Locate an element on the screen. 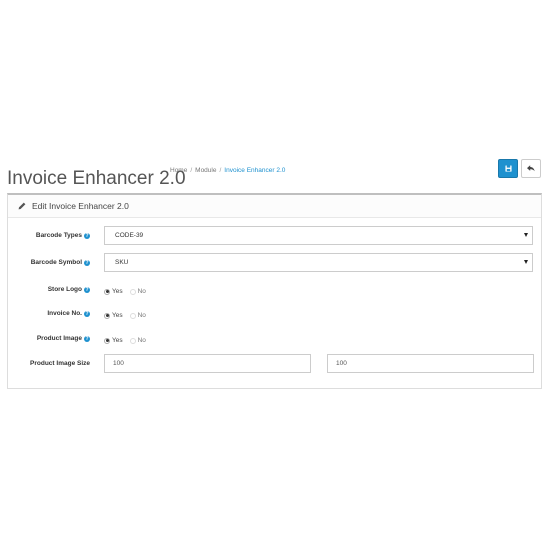  store-logo-label: Store Logo? is located at coordinates (68, 289).